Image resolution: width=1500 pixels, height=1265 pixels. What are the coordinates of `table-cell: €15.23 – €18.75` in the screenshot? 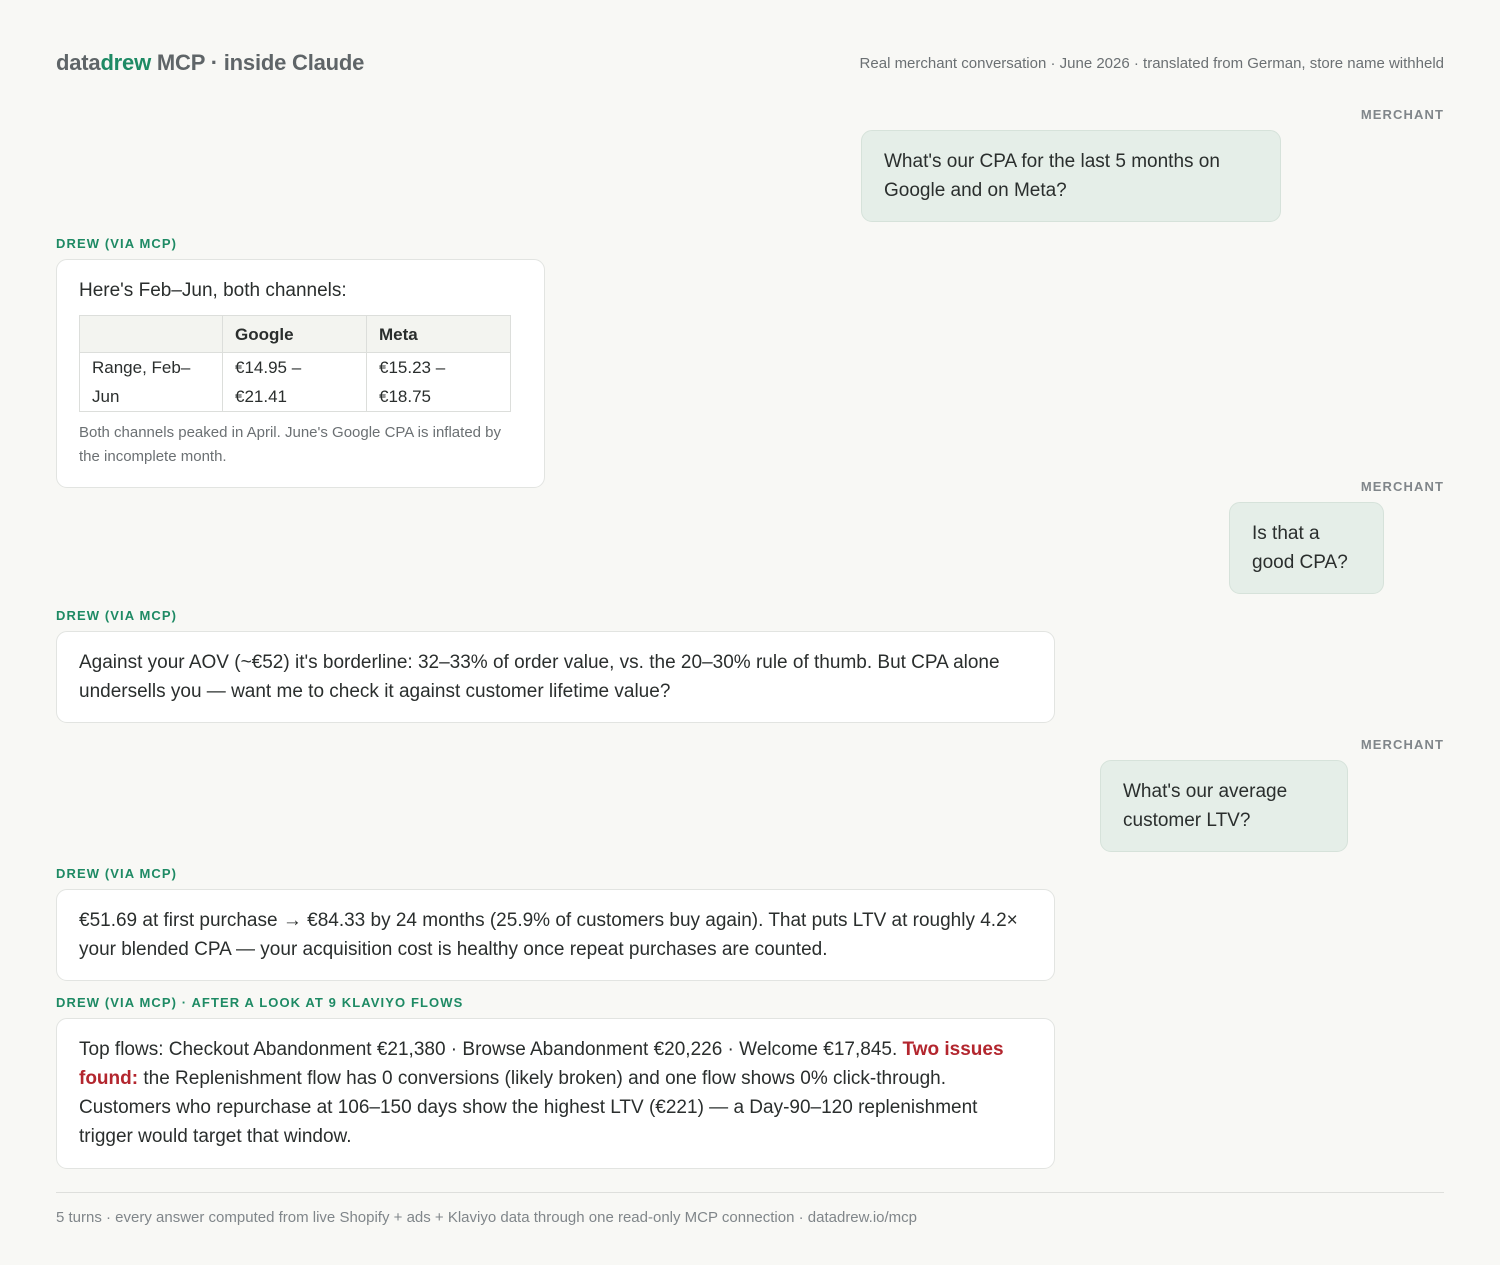 It's located at (438, 382).